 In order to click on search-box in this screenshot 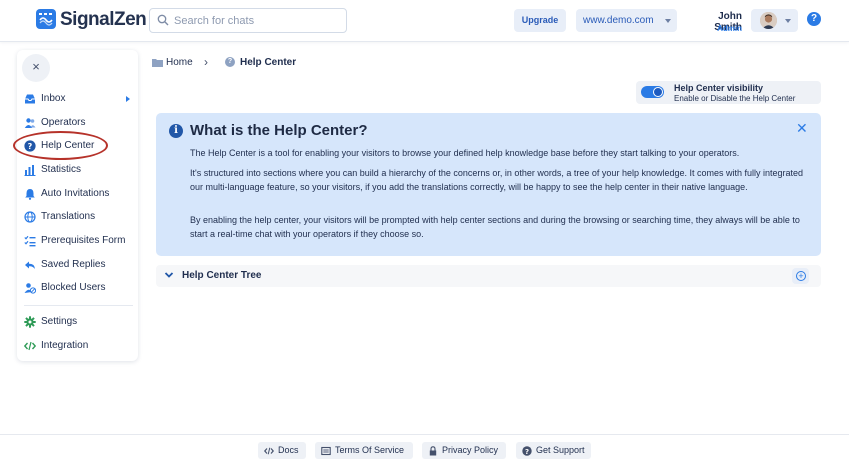, I will do `click(248, 20)`.